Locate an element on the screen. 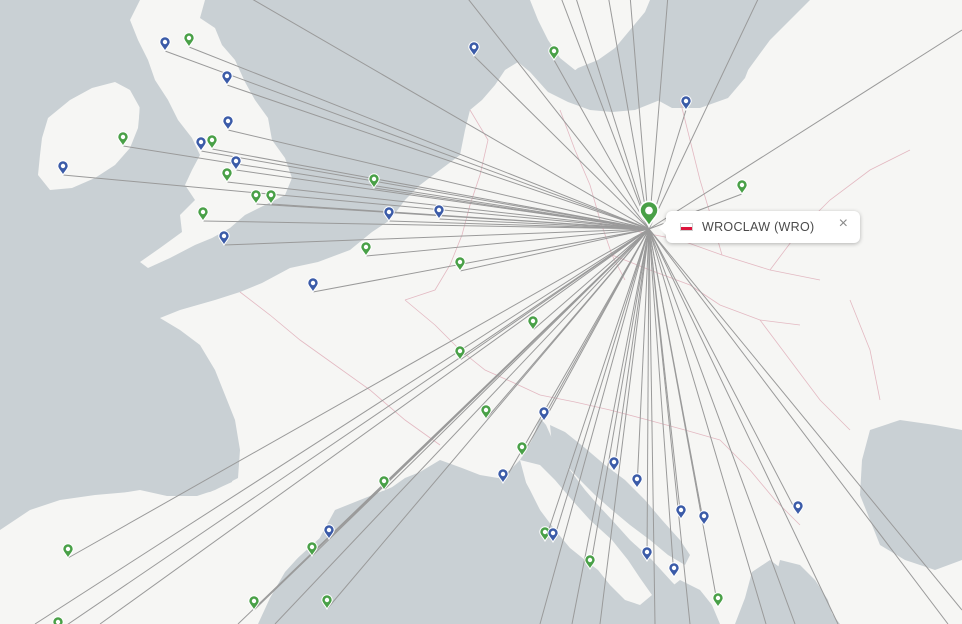 The height and width of the screenshot is (624, 962). airport-popup: WROCLAW (WRO) × is located at coordinates (759, 227).